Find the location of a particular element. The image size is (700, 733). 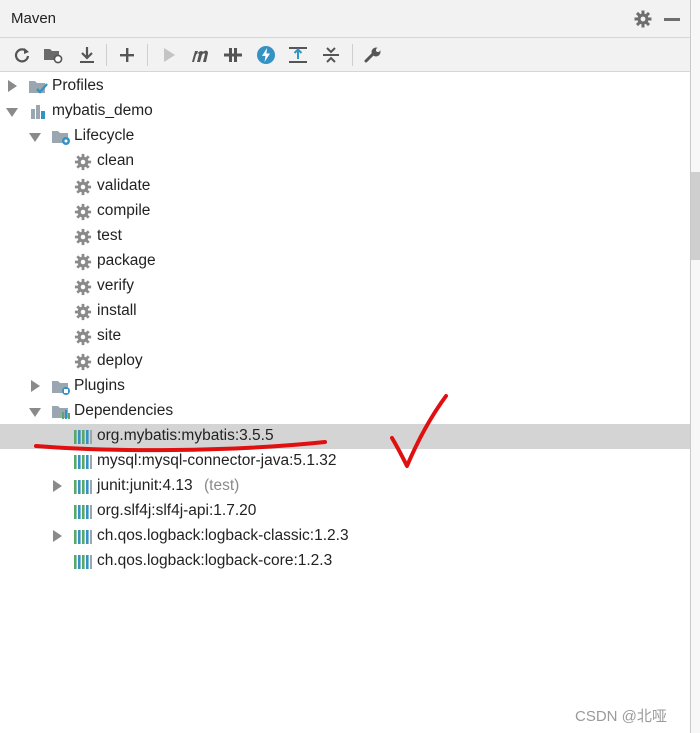

run-icon is located at coordinates (169, 55).